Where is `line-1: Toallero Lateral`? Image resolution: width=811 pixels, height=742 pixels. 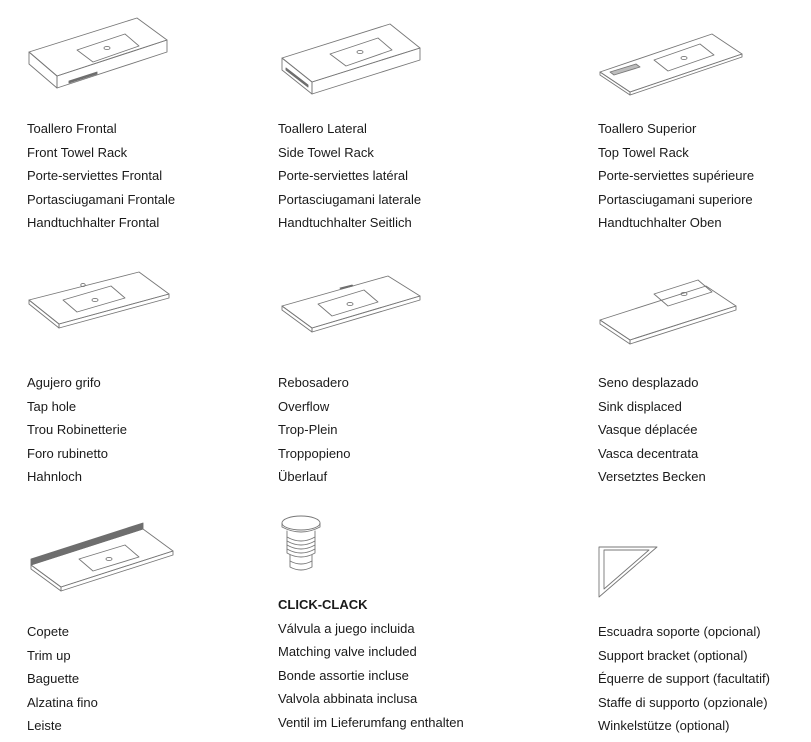 line-1: Toallero Lateral is located at coordinates (322, 128).